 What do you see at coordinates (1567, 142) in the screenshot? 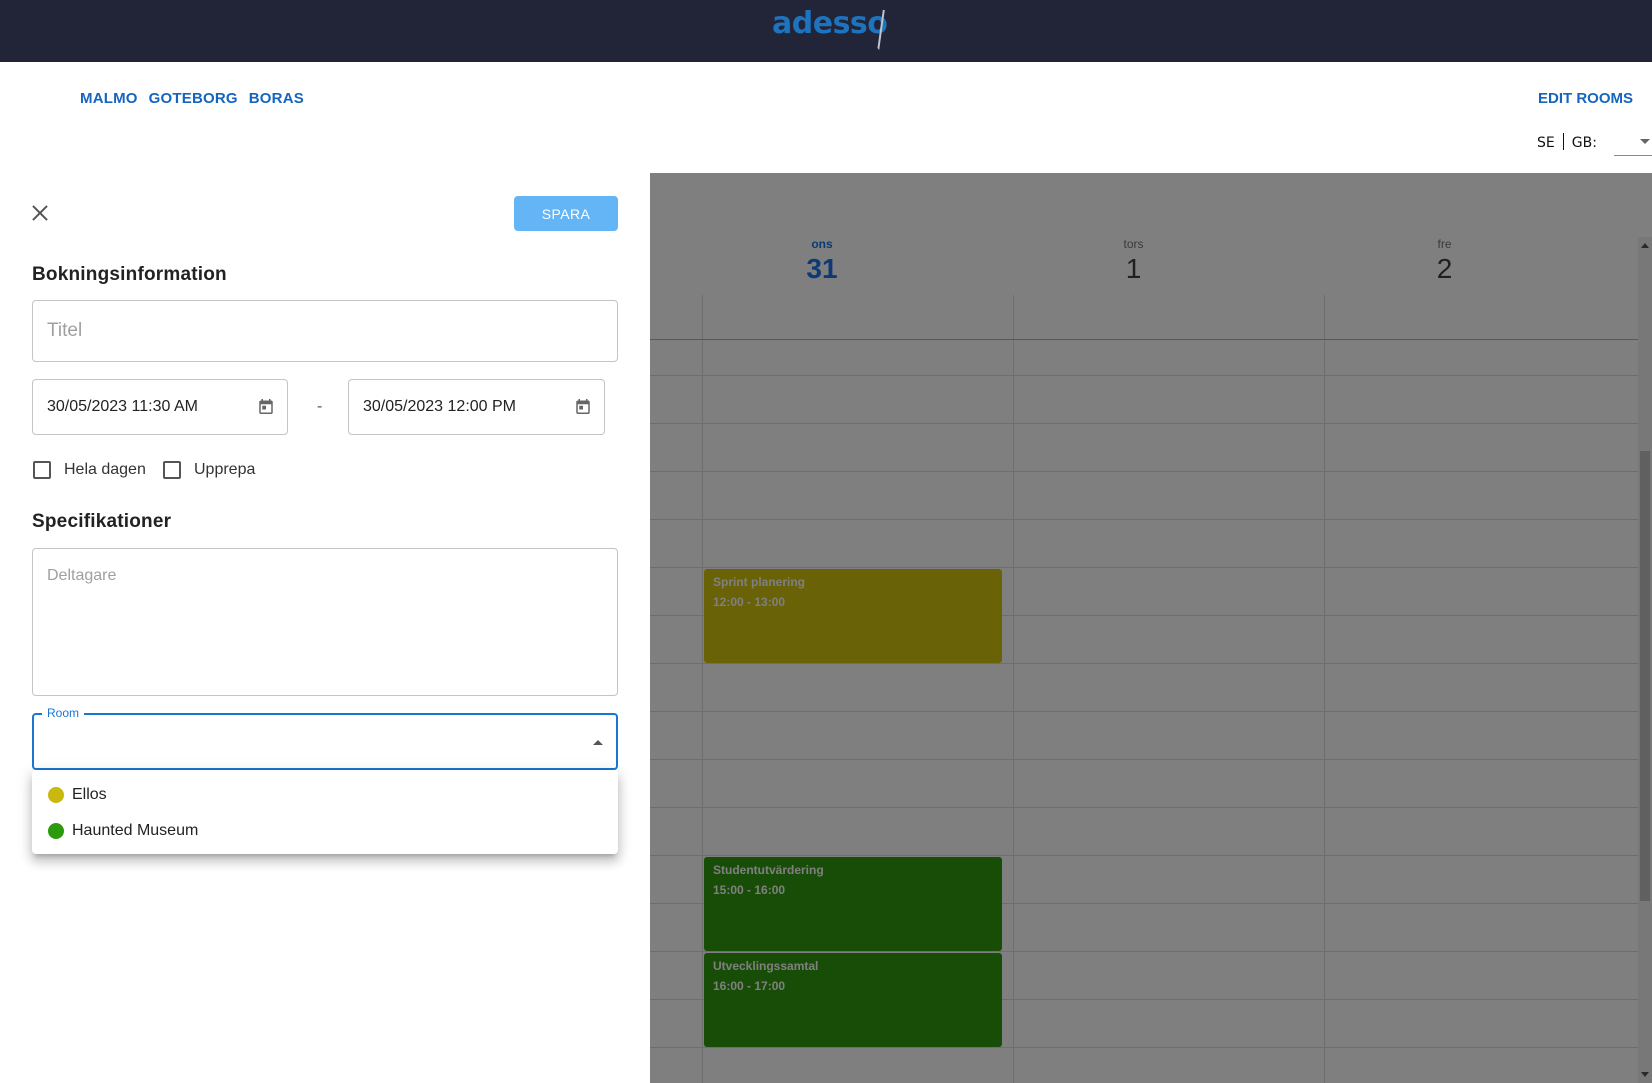
I see `language-switcher: SE GB:` at bounding box center [1567, 142].